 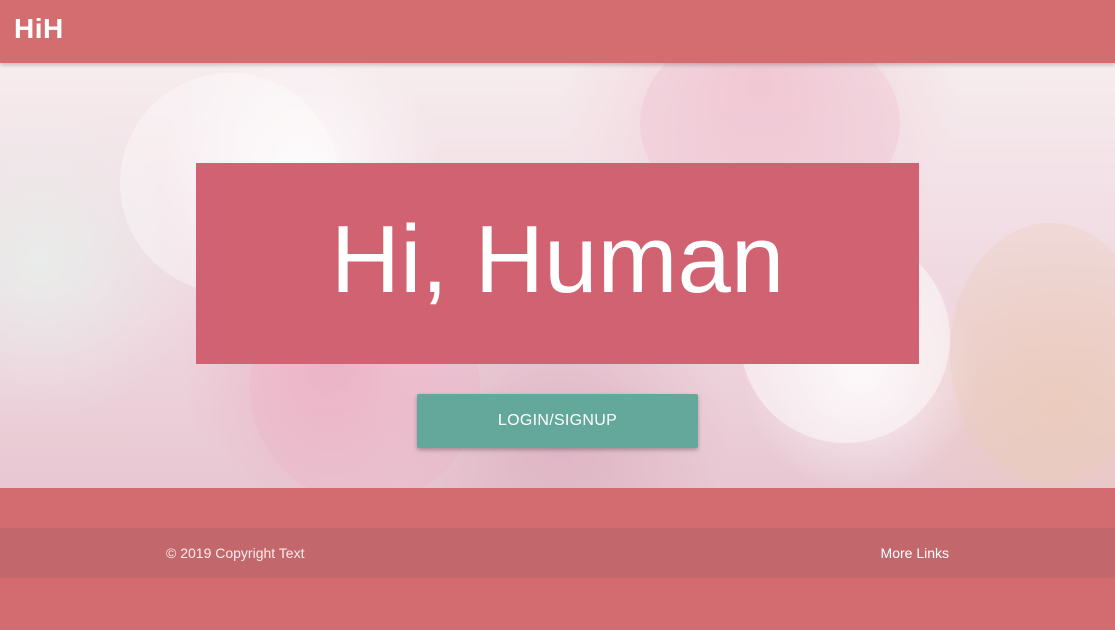 What do you see at coordinates (39, 29) in the screenshot?
I see `brand-logo: HiH` at bounding box center [39, 29].